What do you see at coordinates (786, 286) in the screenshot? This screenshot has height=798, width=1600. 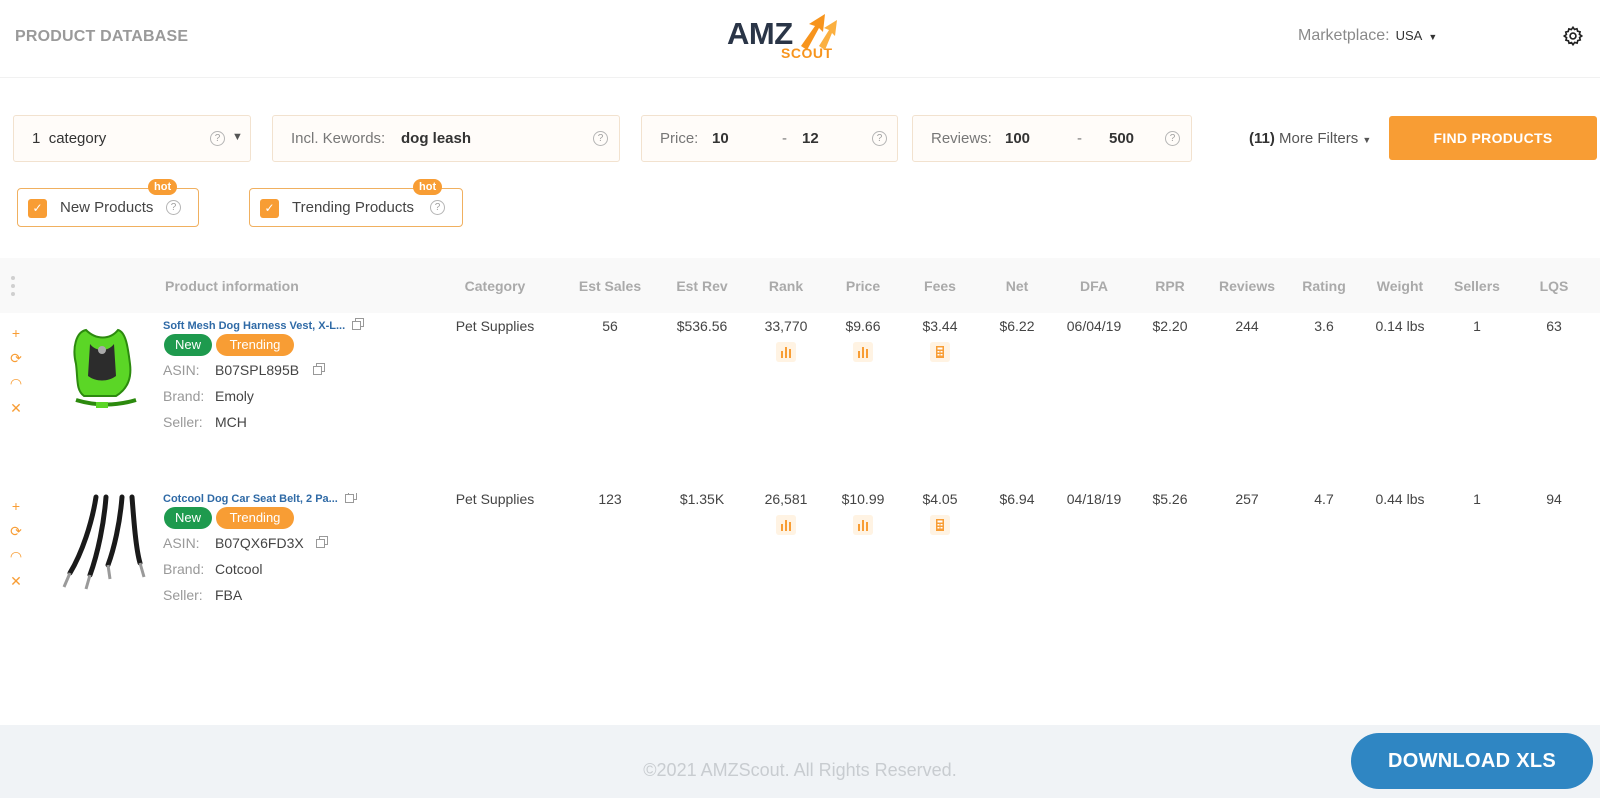 I see `col-rank: Rank` at bounding box center [786, 286].